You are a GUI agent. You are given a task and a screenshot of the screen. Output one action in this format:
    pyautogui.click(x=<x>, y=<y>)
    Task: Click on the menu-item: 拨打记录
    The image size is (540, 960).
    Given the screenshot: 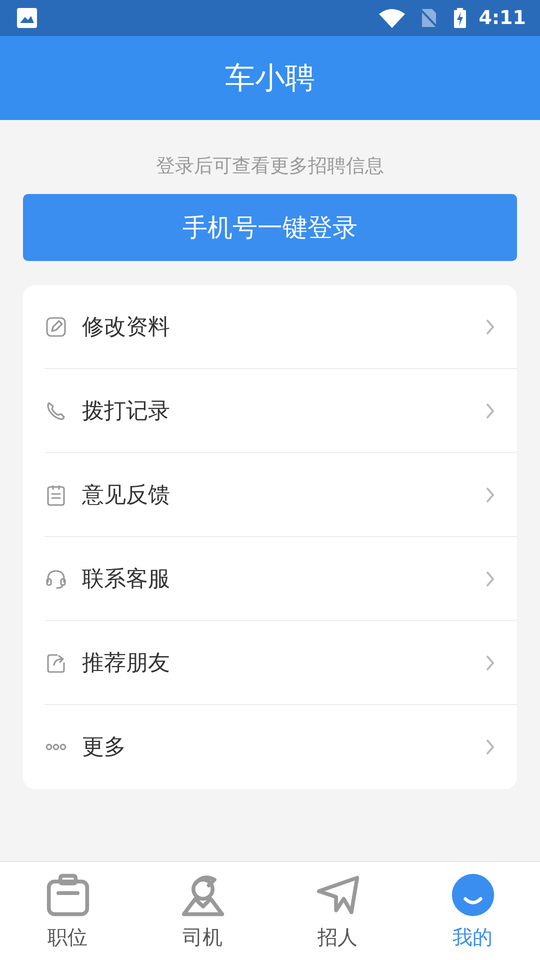 What is the action you would take?
    pyautogui.click(x=281, y=411)
    